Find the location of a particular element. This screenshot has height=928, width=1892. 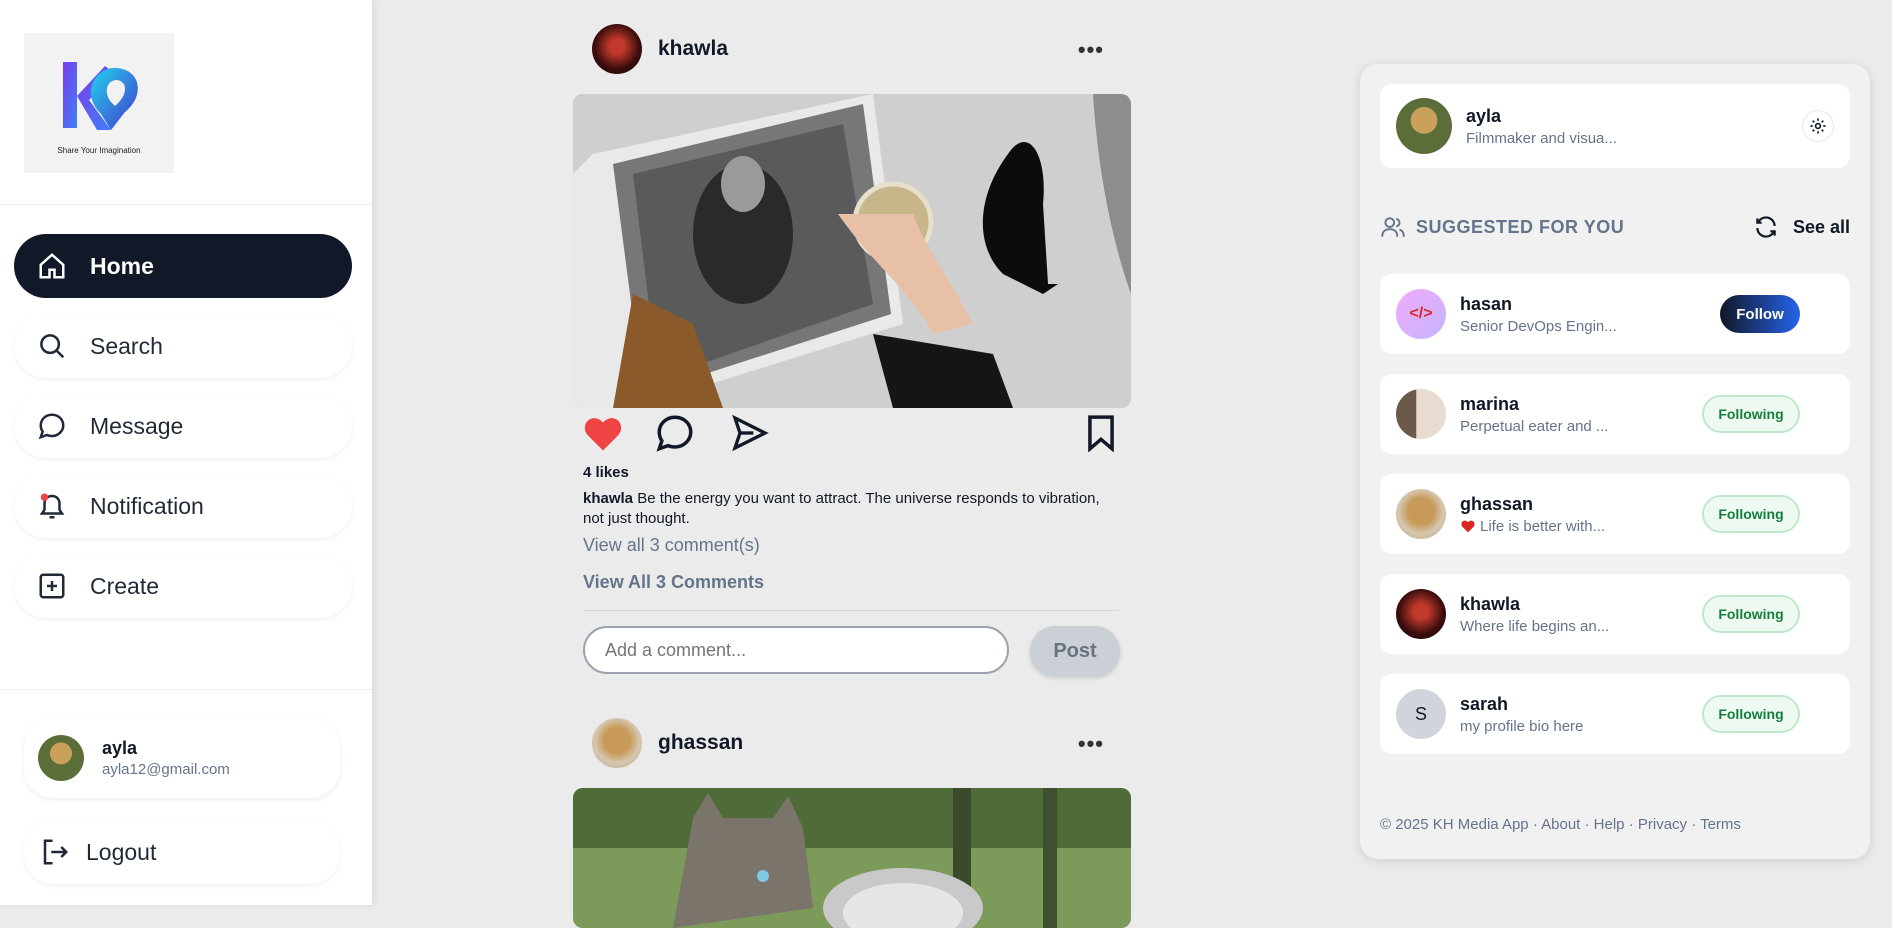

suggestion-card: S sarah my profile bio here Following is located at coordinates (1615, 714).